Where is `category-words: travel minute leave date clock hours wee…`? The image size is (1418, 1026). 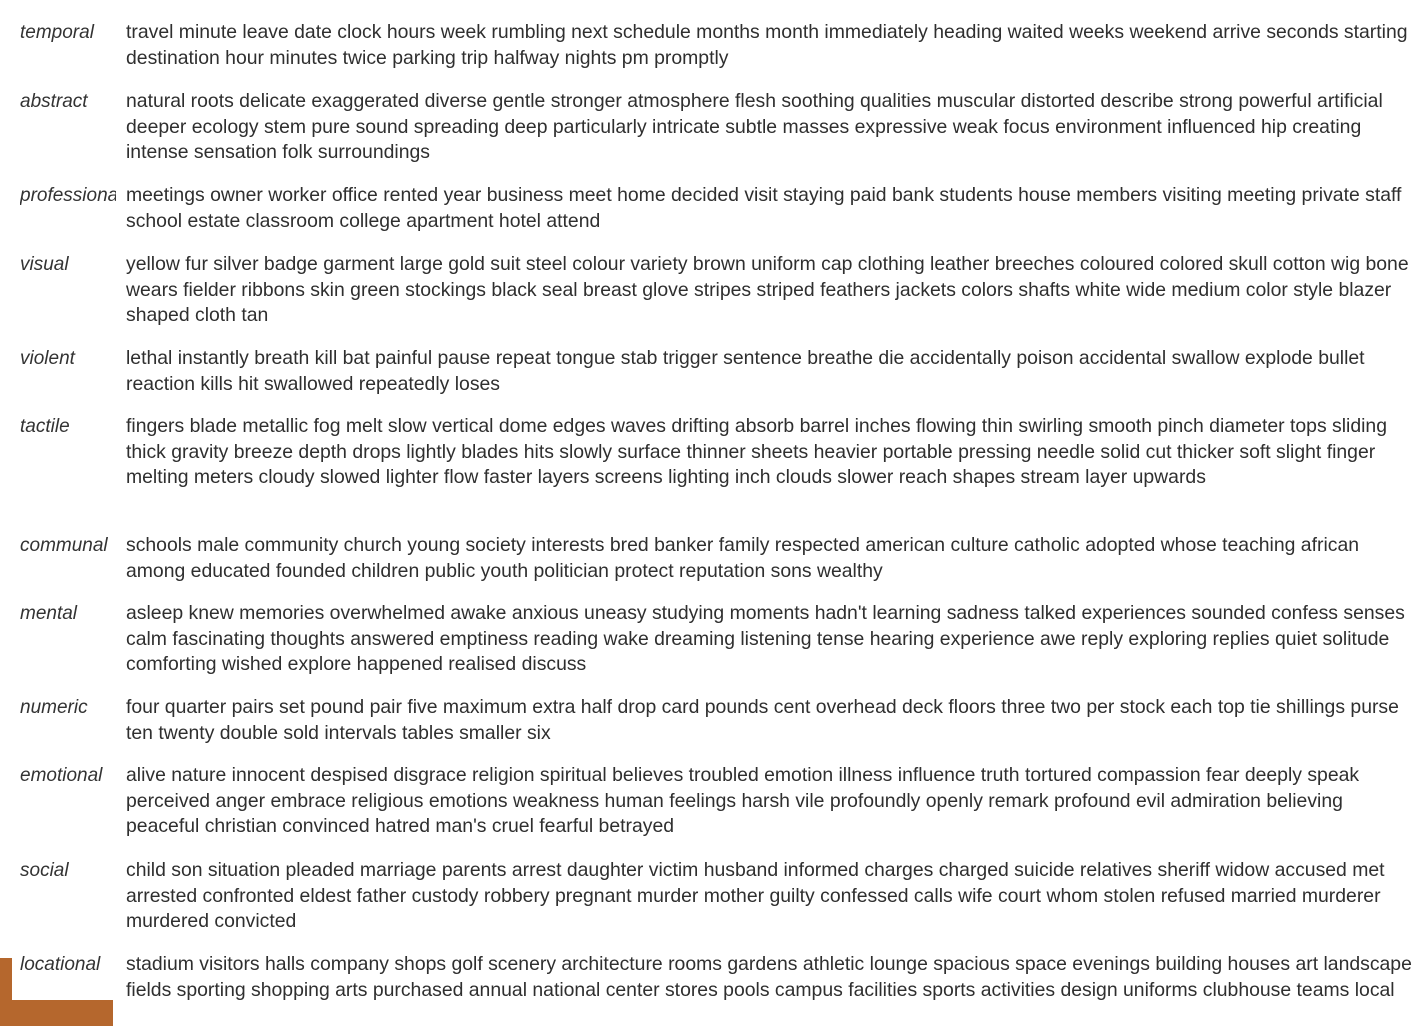 category-words: travel minute leave date clock hours wee… is located at coordinates (767, 45).